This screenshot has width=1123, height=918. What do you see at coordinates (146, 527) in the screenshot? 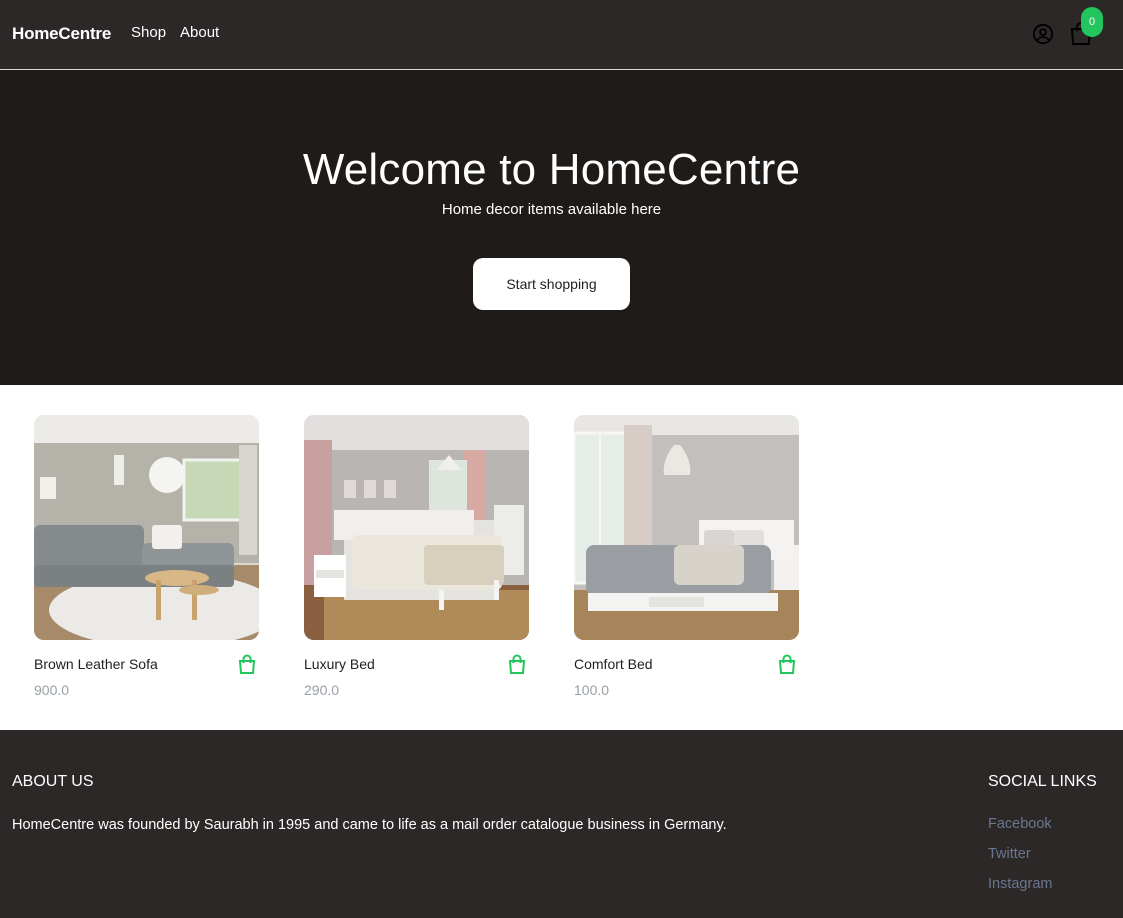
I see `sofa-room-photo` at bounding box center [146, 527].